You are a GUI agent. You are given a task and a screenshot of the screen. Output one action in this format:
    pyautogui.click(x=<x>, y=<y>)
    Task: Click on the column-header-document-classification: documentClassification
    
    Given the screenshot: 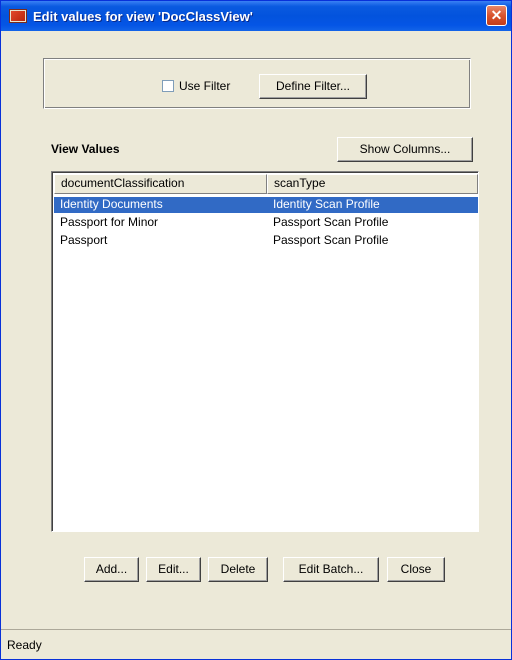 What is the action you would take?
    pyautogui.click(x=160, y=184)
    